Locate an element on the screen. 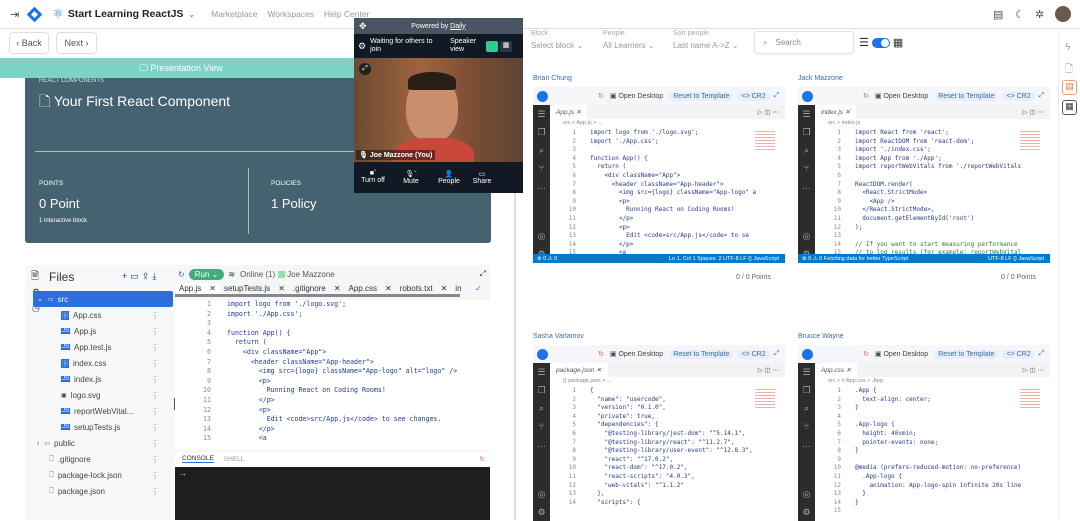 This screenshot has height=521, width=1080. download-icon: ⤓ is located at coordinates (155, 276).